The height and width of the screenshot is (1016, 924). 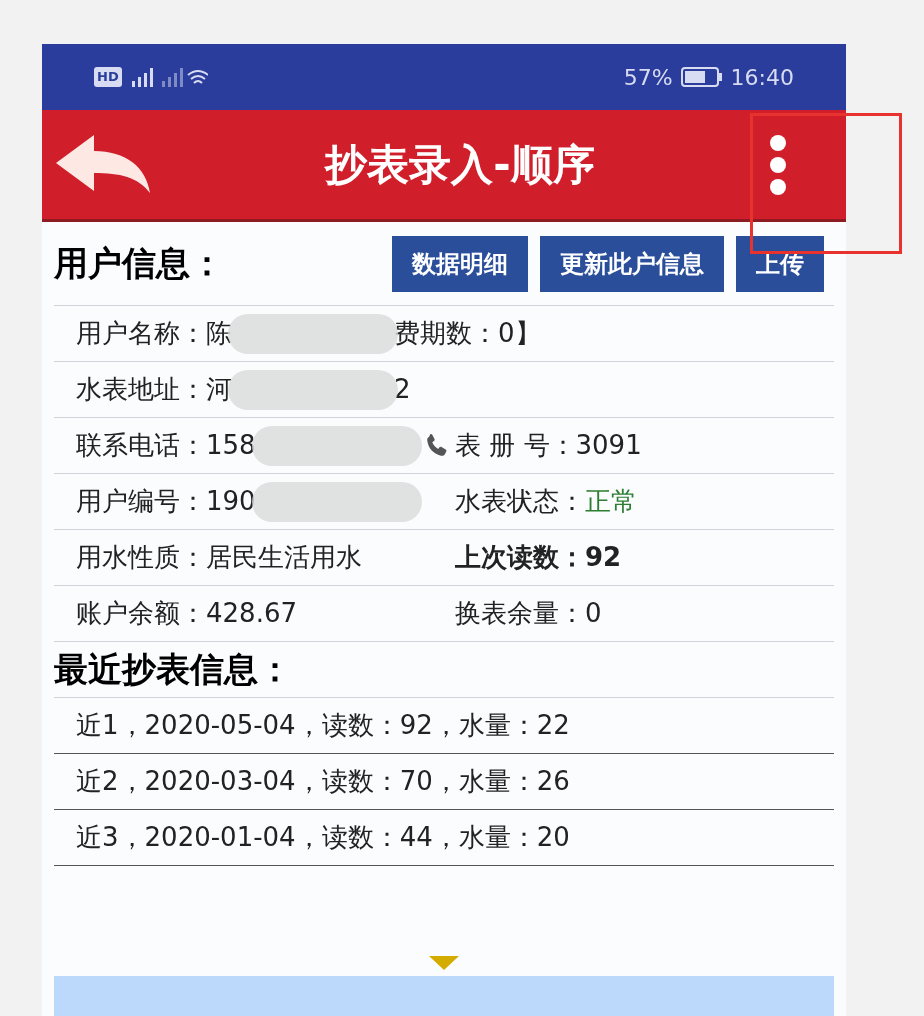 I want to click on field-value: 428.67, so click(x=251, y=613).